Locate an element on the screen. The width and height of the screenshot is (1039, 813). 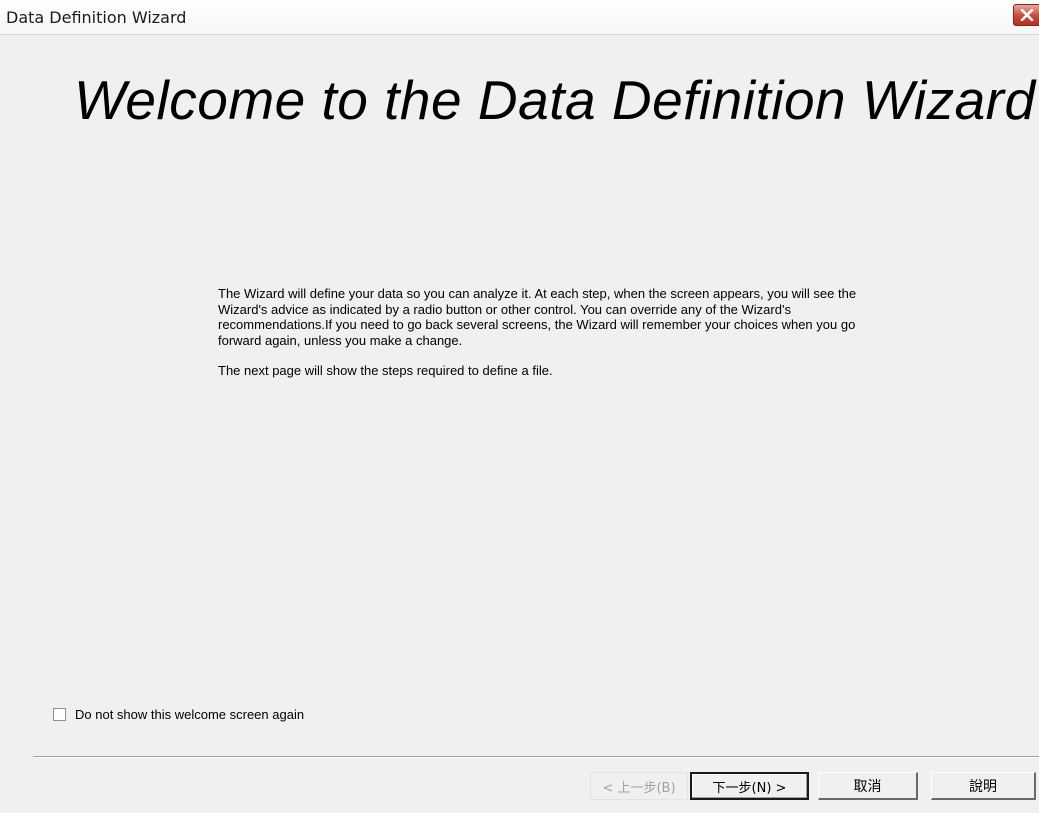
page-title: Welcome to the Data Definition Wizard is located at coordinates (555, 100).